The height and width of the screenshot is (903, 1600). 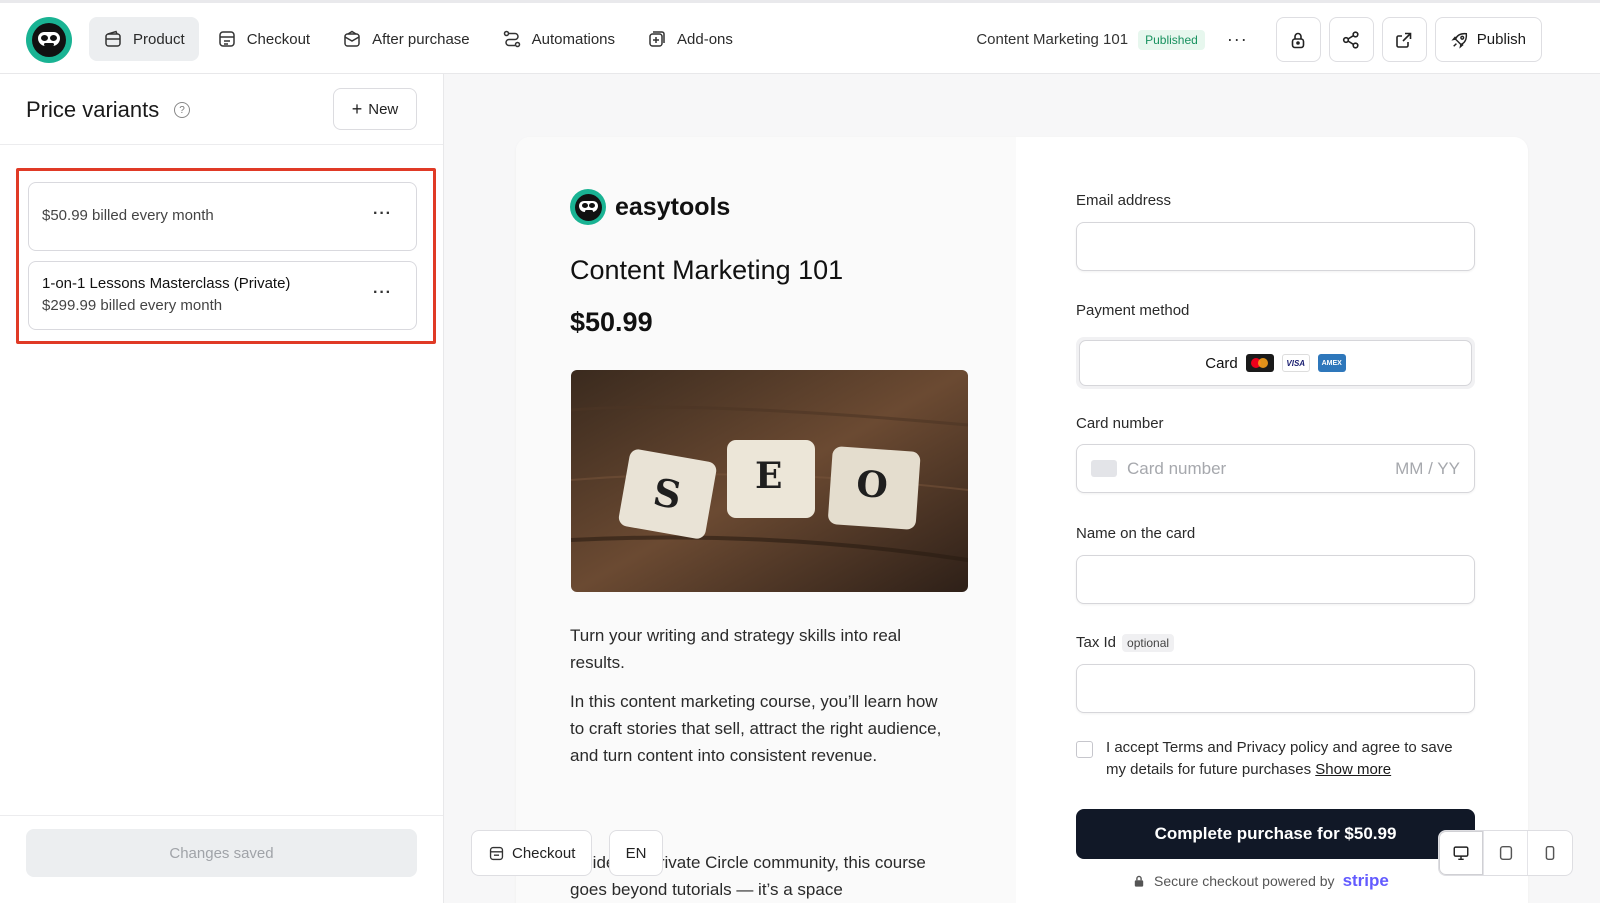 I want to click on lock-button, so click(x=1298, y=39).